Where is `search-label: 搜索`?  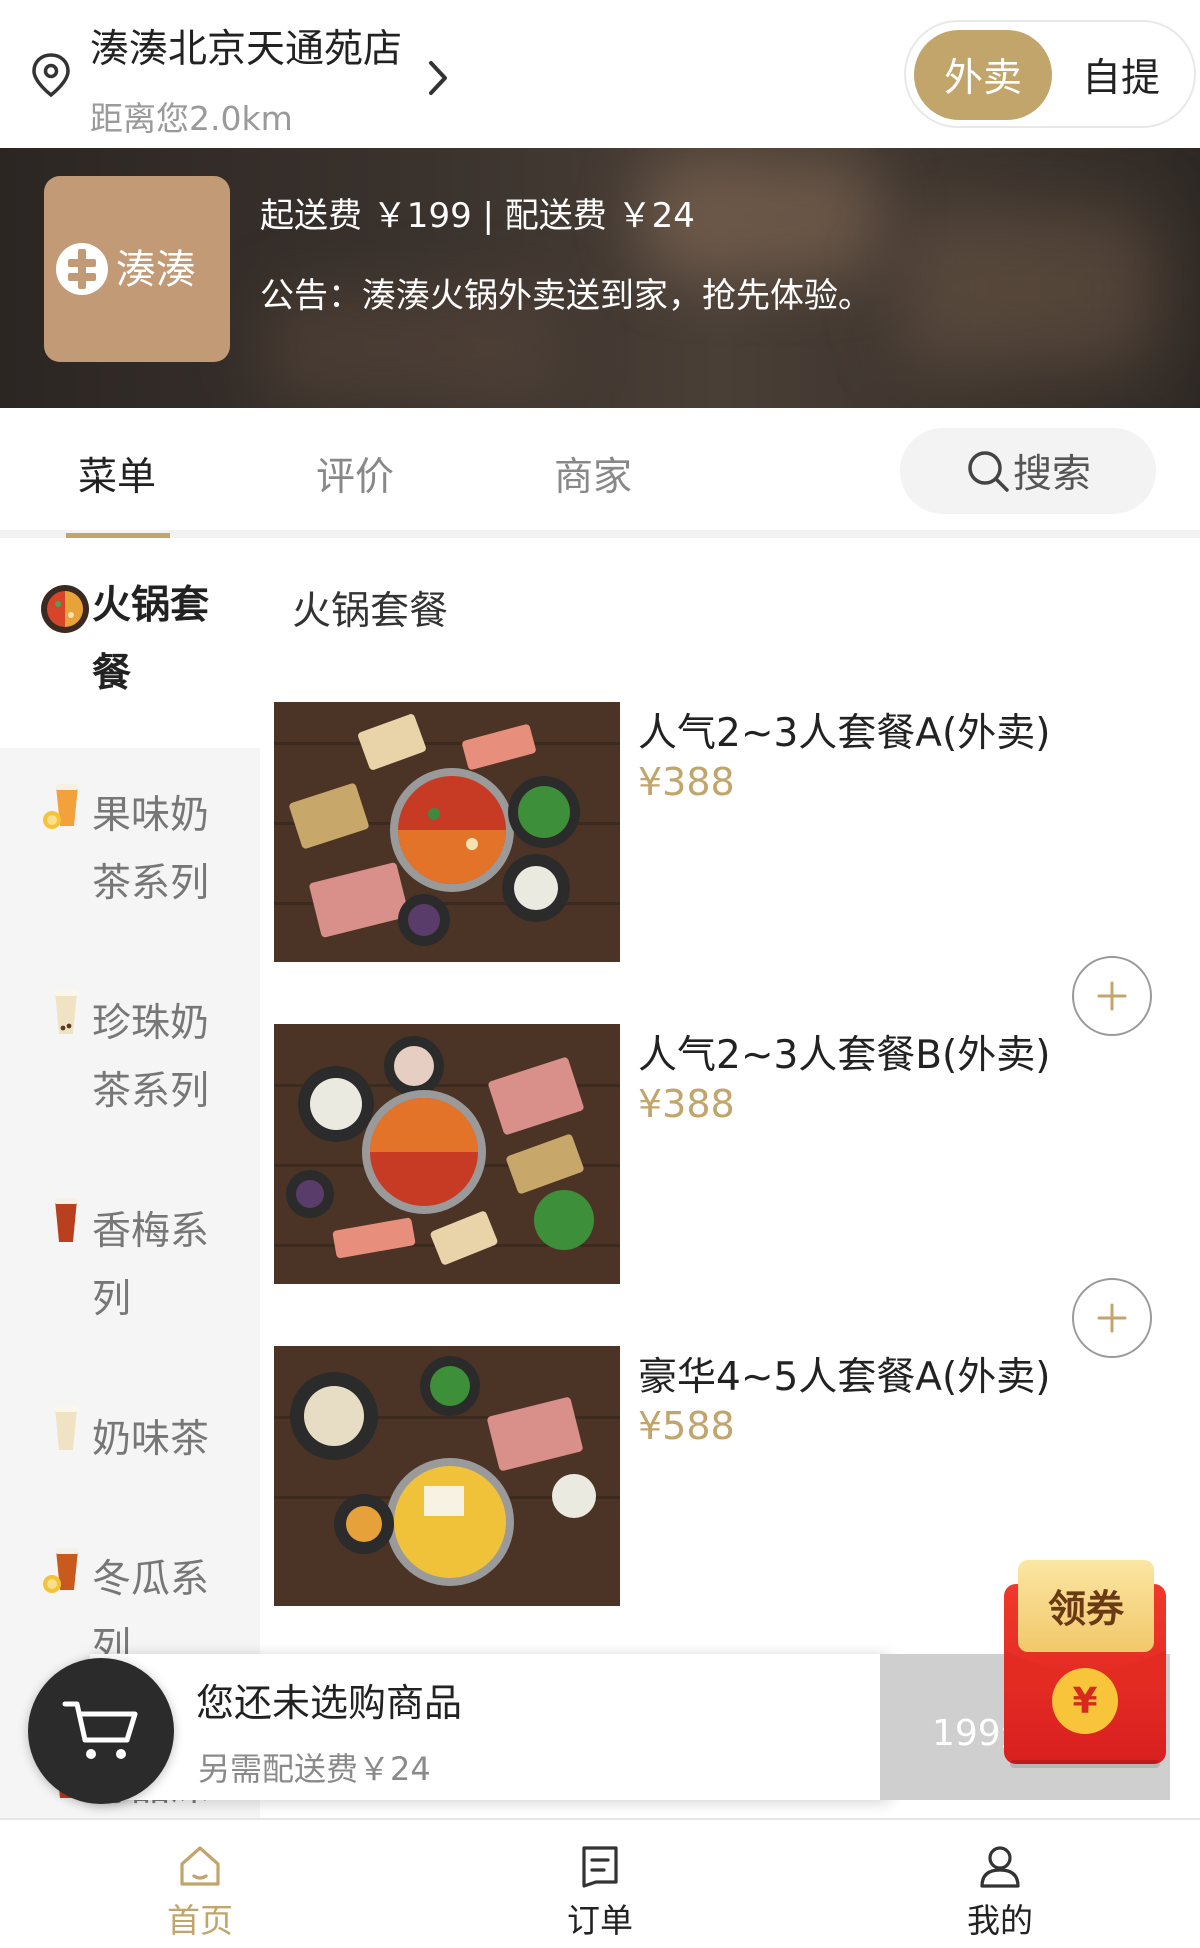
search-label: 搜索 is located at coordinates (1051, 474).